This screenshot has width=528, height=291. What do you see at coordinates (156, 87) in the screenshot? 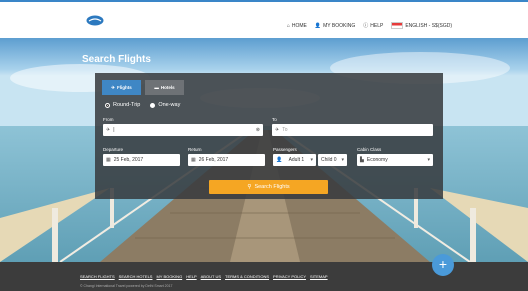
I see `bed-icon: ▬` at bounding box center [156, 87].